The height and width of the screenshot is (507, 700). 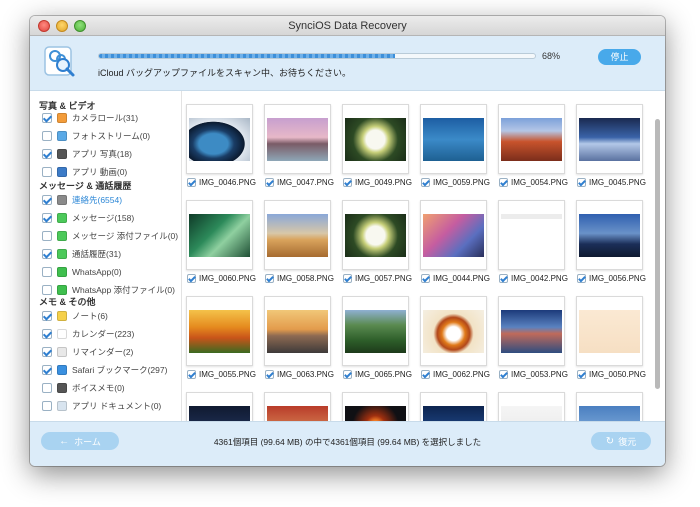 What do you see at coordinates (96, 135) in the screenshot?
I see `sidebar-item: フォトストリーム(0)` at bounding box center [96, 135].